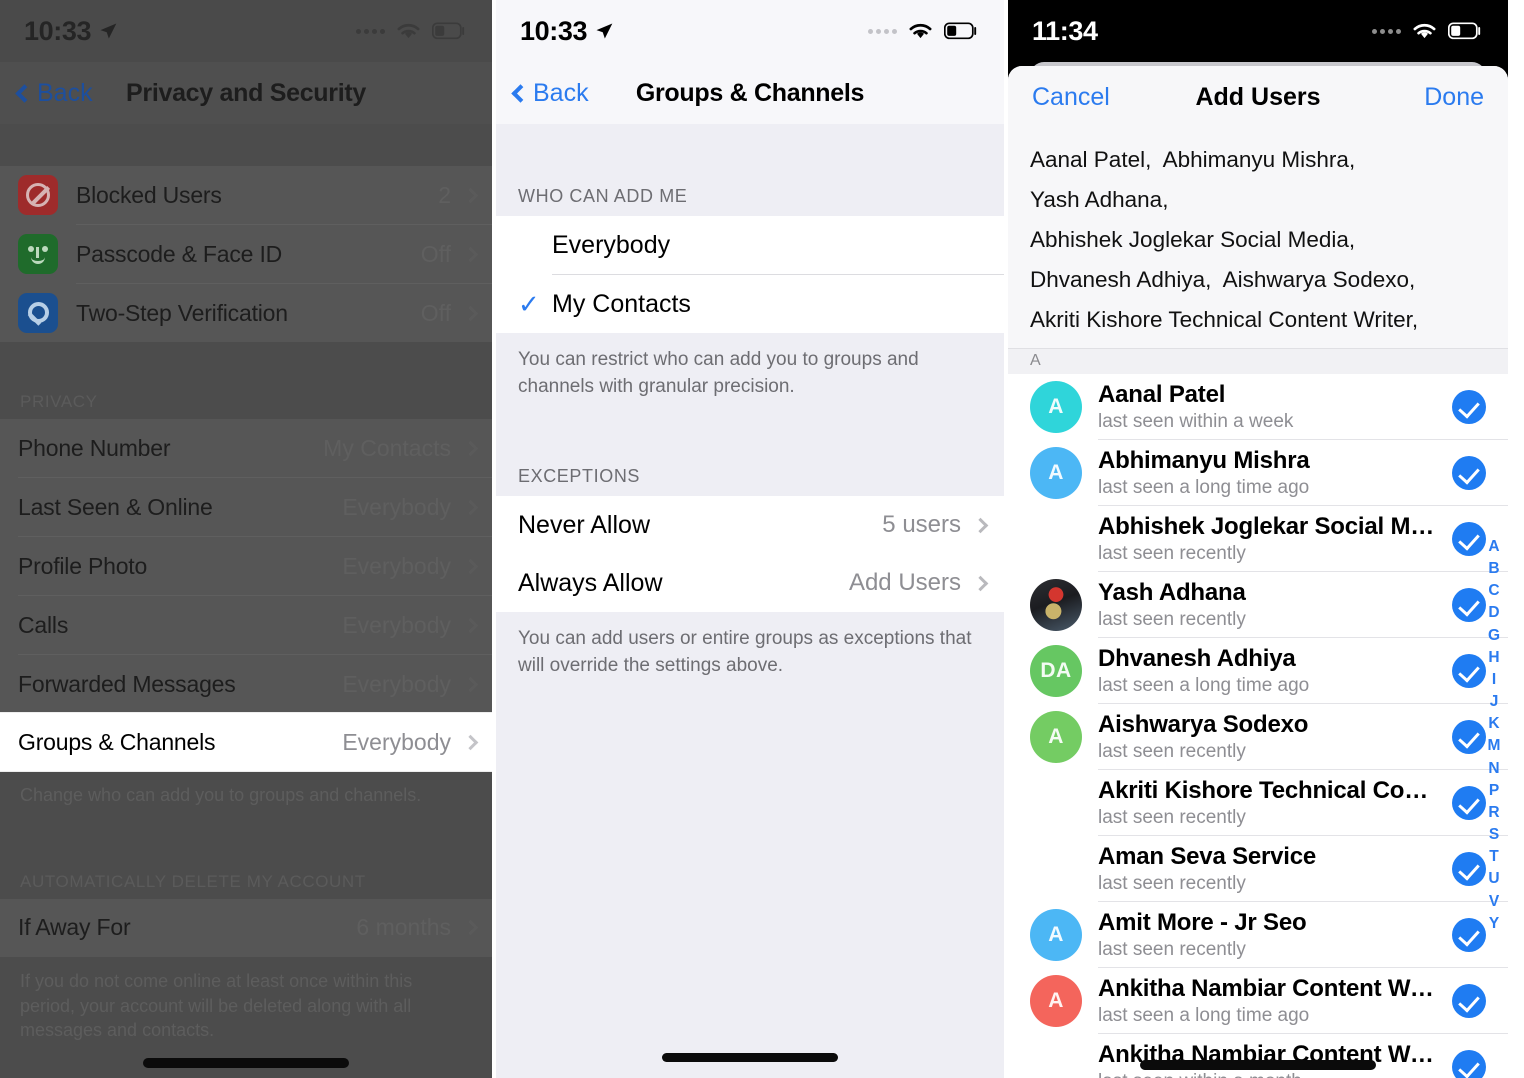 This screenshot has width=1524, height=1078. I want to click on row-blocked-users: Blocked Users 2, so click(246, 195).